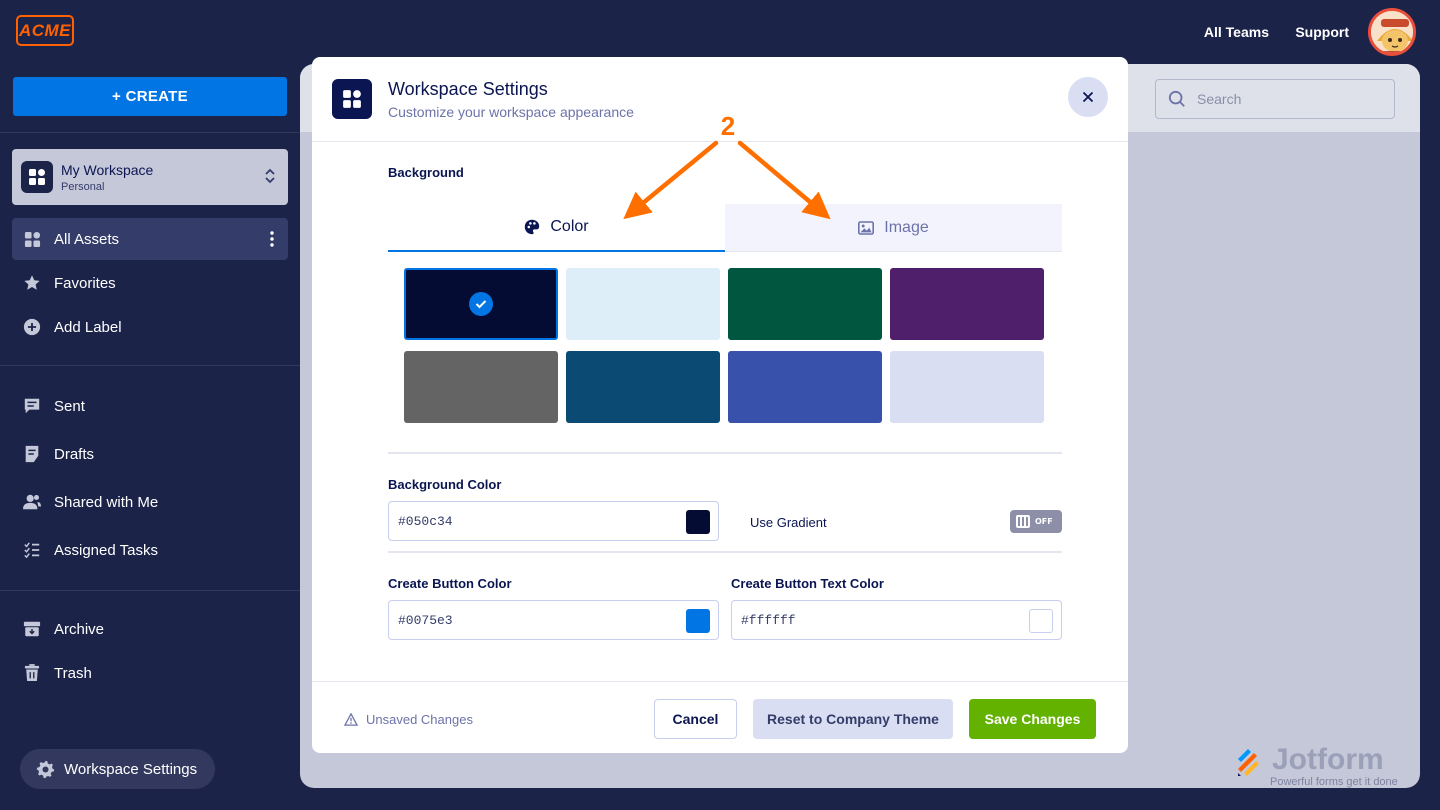 The image size is (1440, 810). I want to click on sidebar-item-label: Trash, so click(73, 673).